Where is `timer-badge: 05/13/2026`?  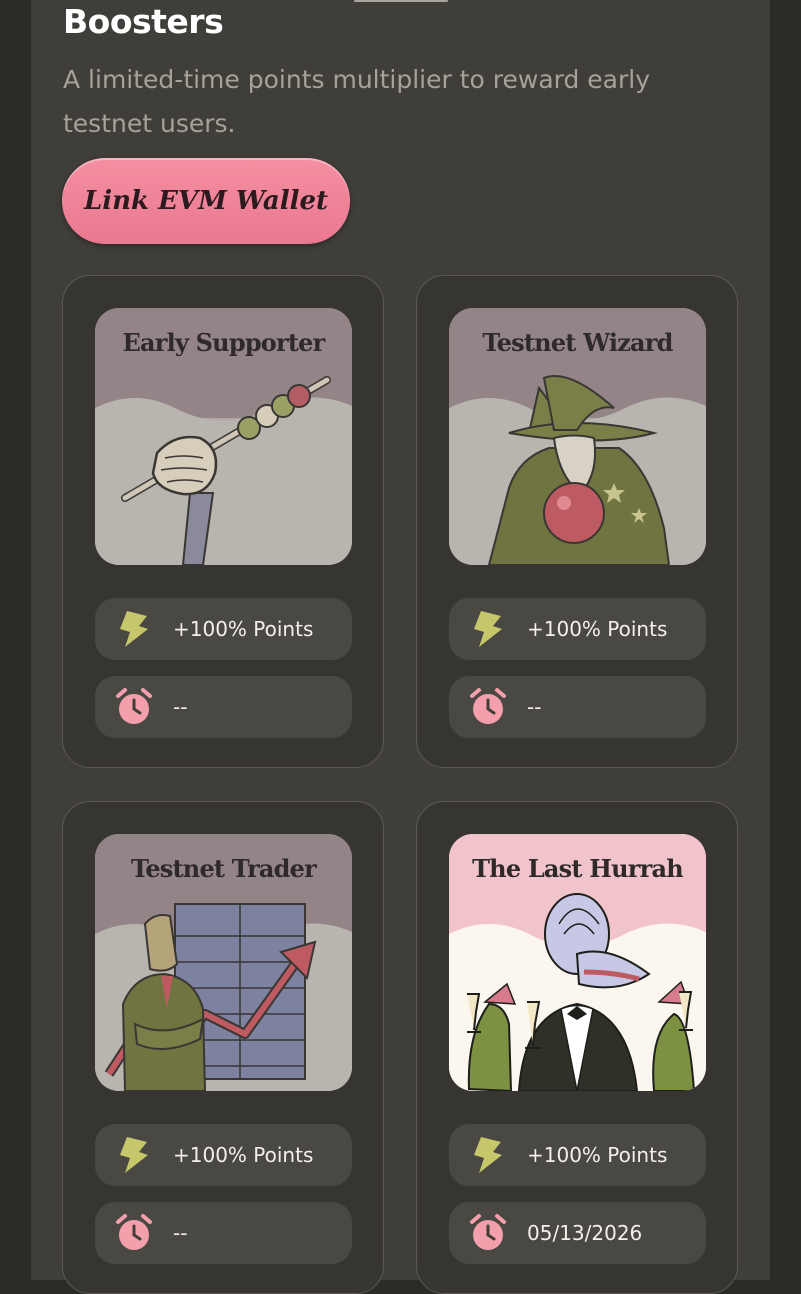
timer-badge: 05/13/2026 is located at coordinates (577, 1233).